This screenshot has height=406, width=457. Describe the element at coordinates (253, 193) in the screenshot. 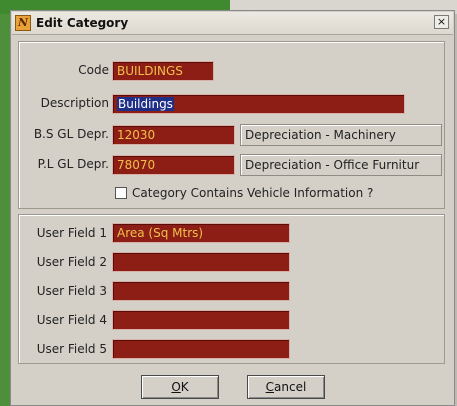

I see `vehicle-info-label: Category Contains Vehicle Information ?` at that location.